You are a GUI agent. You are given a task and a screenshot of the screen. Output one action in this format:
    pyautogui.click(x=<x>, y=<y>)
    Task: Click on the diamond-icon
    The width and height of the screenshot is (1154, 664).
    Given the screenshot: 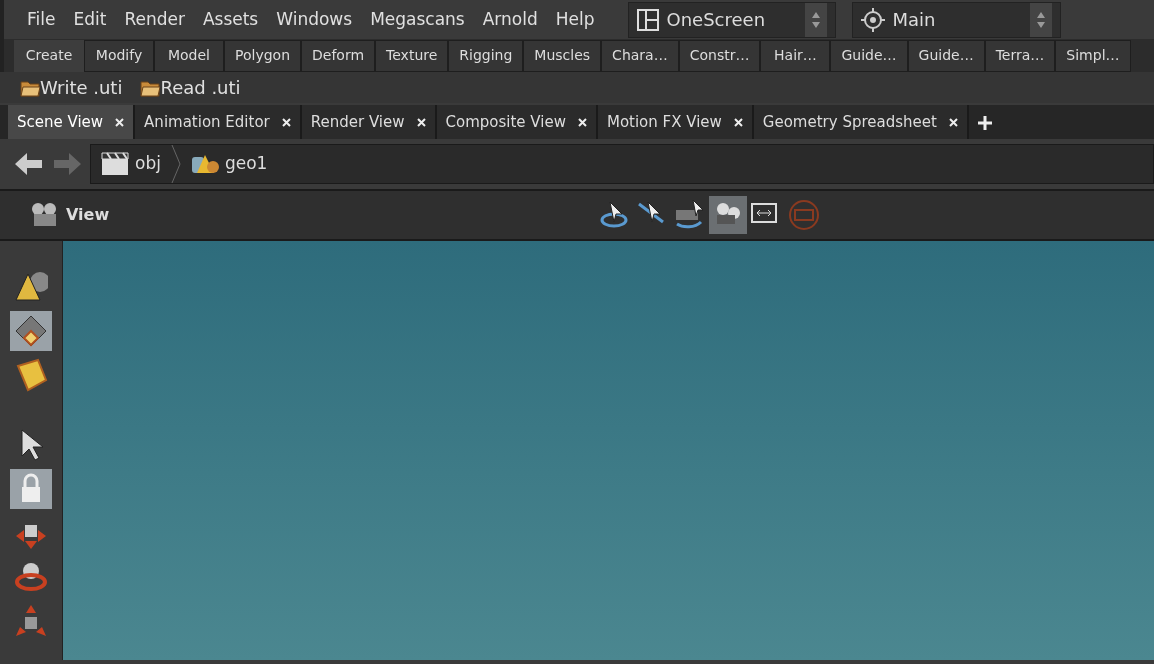 What is the action you would take?
    pyautogui.click(x=31, y=331)
    